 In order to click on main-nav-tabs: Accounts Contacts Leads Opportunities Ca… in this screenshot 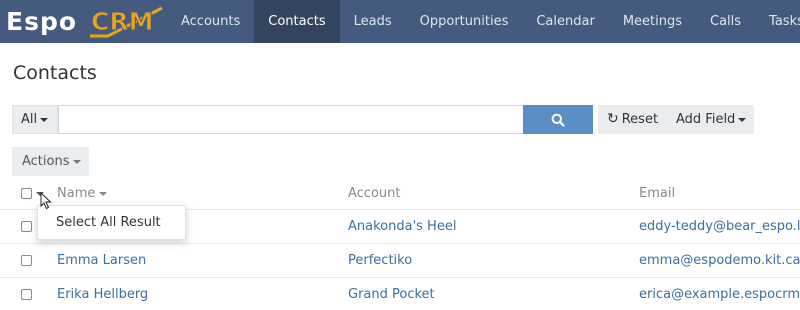, I will do `click(483, 21)`.